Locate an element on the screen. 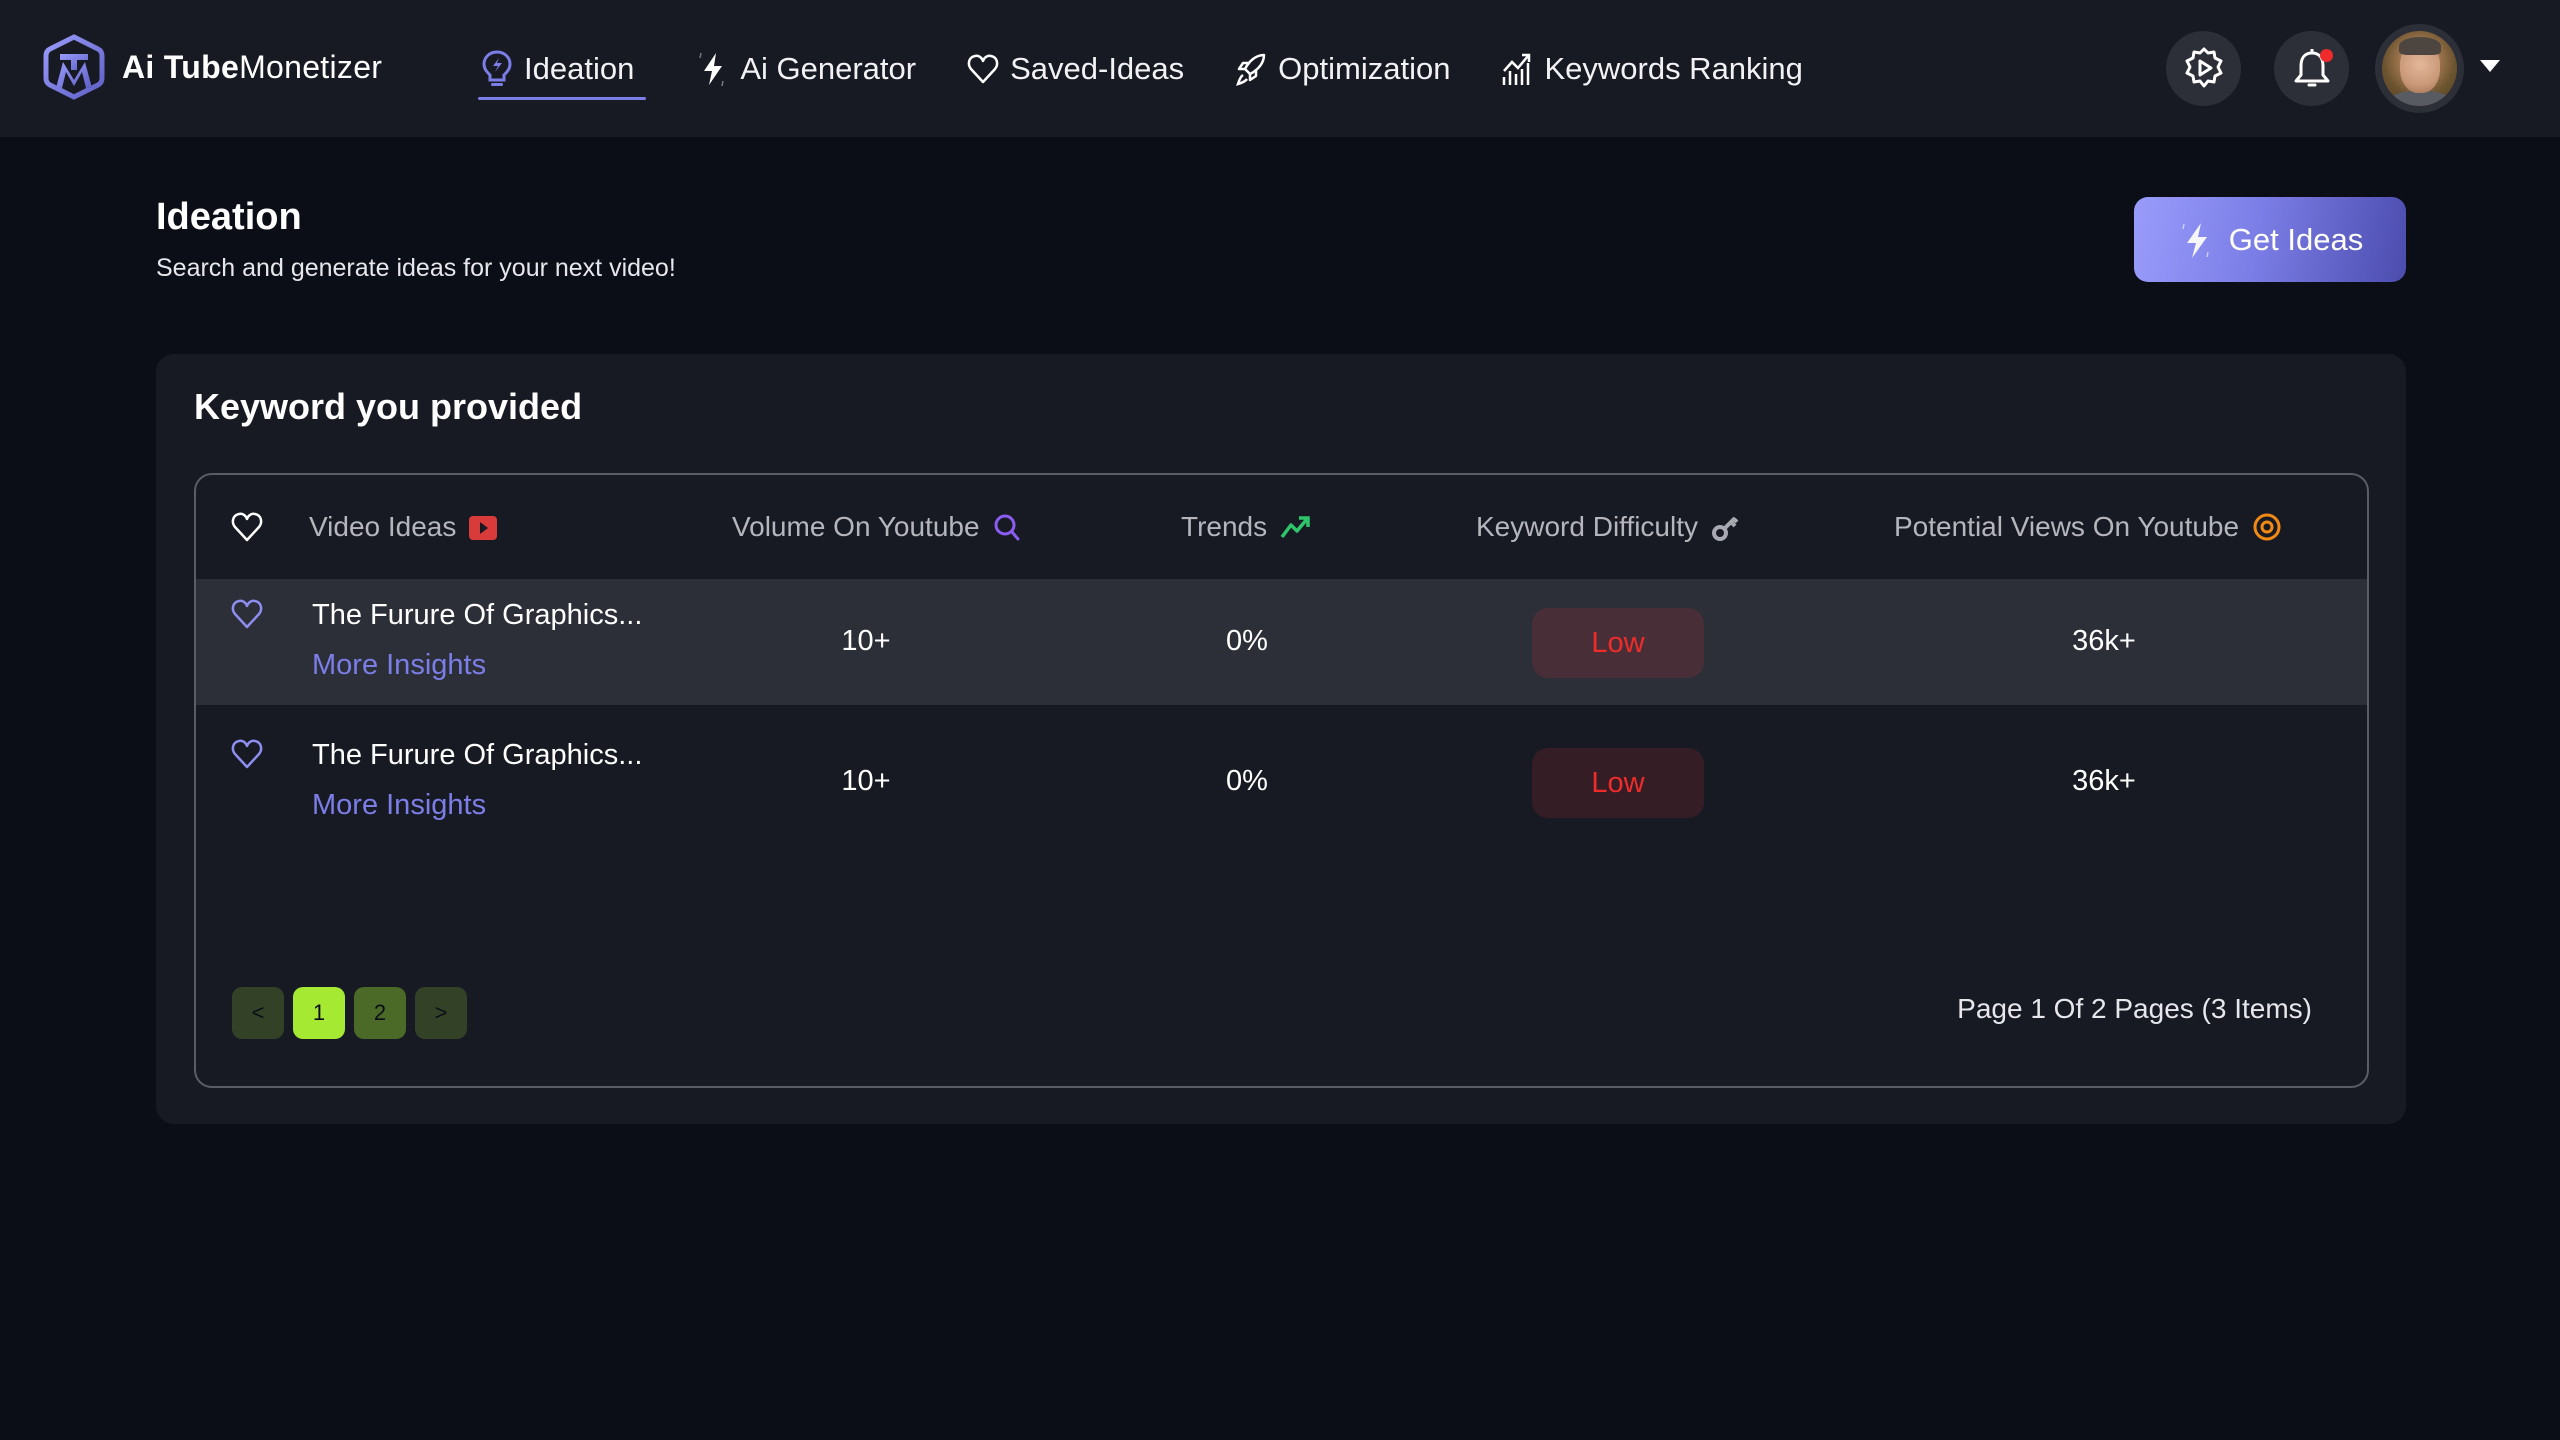 Image resolution: width=2560 pixels, height=1440 pixels. column-header-potential-views: Potential Views On Youtube is located at coordinates (2088, 527).